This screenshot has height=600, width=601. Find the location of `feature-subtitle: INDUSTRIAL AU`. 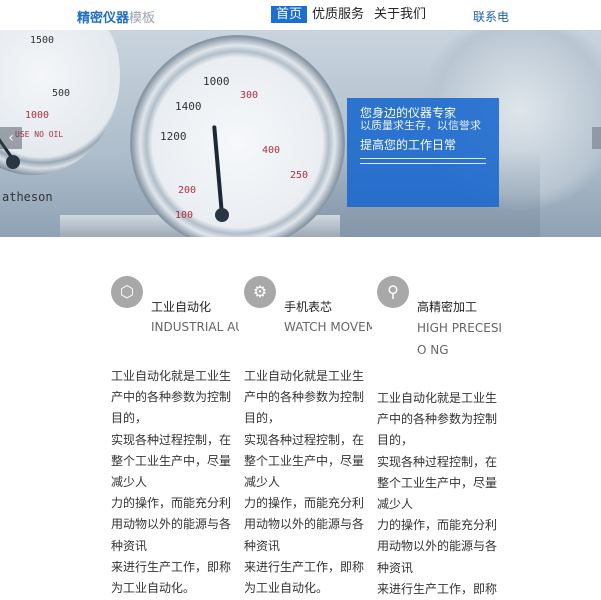

feature-subtitle: INDUSTRIAL AU is located at coordinates (195, 327).